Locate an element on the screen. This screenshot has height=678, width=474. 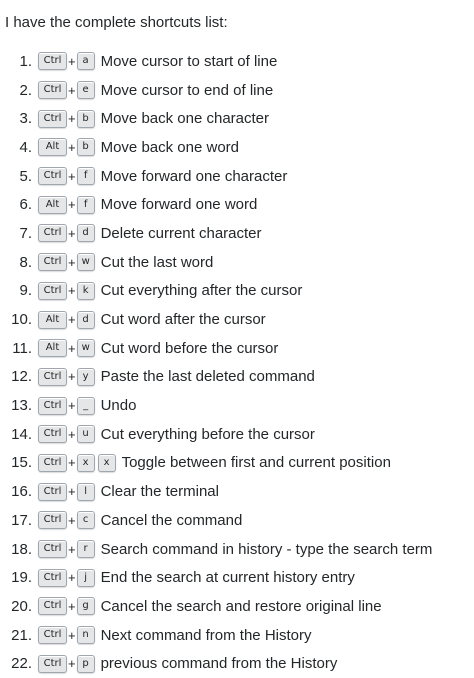
list-item: 11. Alt + w Cut word before the cursor is located at coordinates (216, 348).